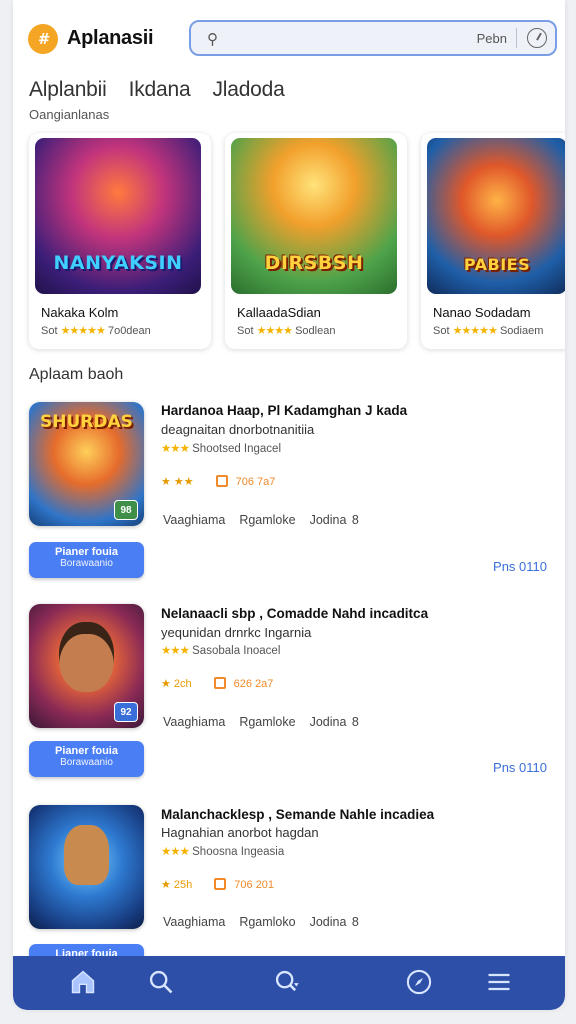 This screenshot has height=1024, width=576. I want to click on list-item-title: Malanchacklesp , Semande Nahle incadiea, so click(298, 814).